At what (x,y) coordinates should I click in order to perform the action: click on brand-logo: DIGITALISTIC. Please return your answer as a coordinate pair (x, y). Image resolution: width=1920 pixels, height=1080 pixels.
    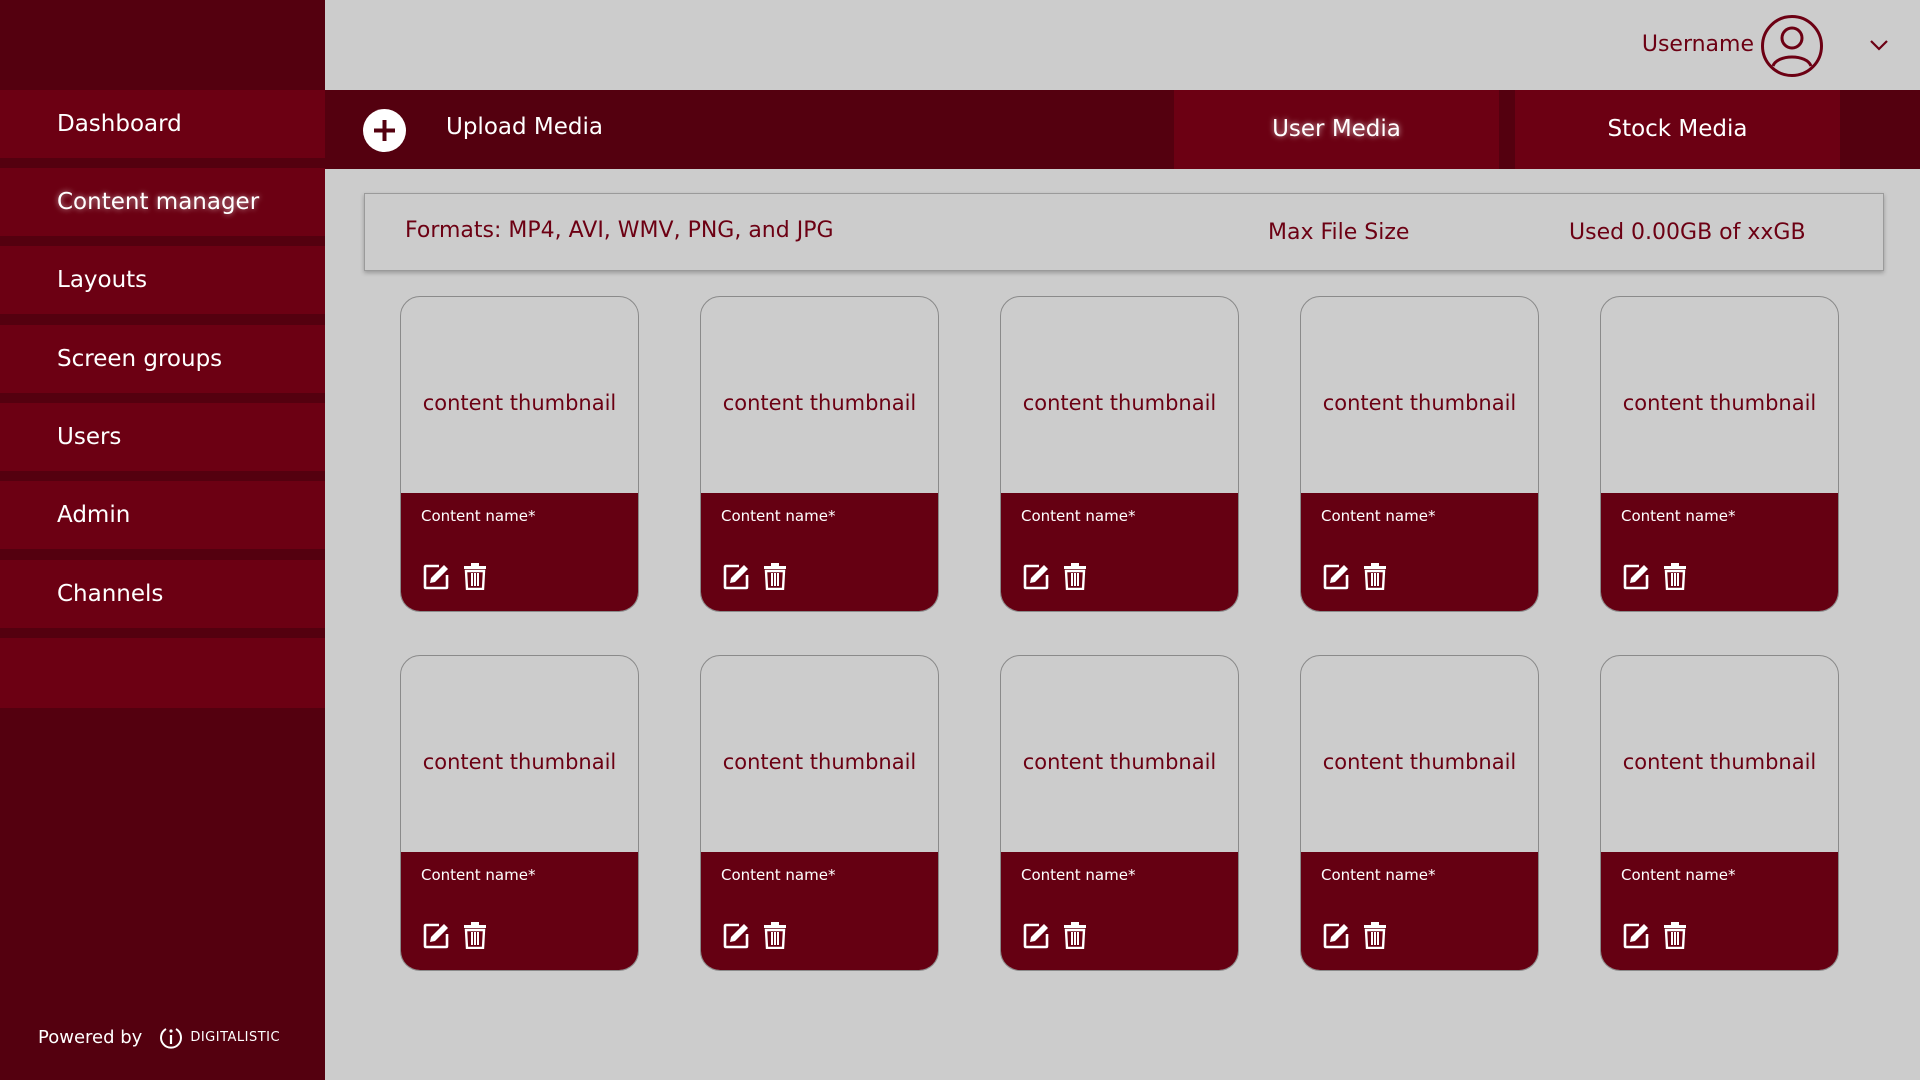
    Looking at the image, I should click on (219, 1037).